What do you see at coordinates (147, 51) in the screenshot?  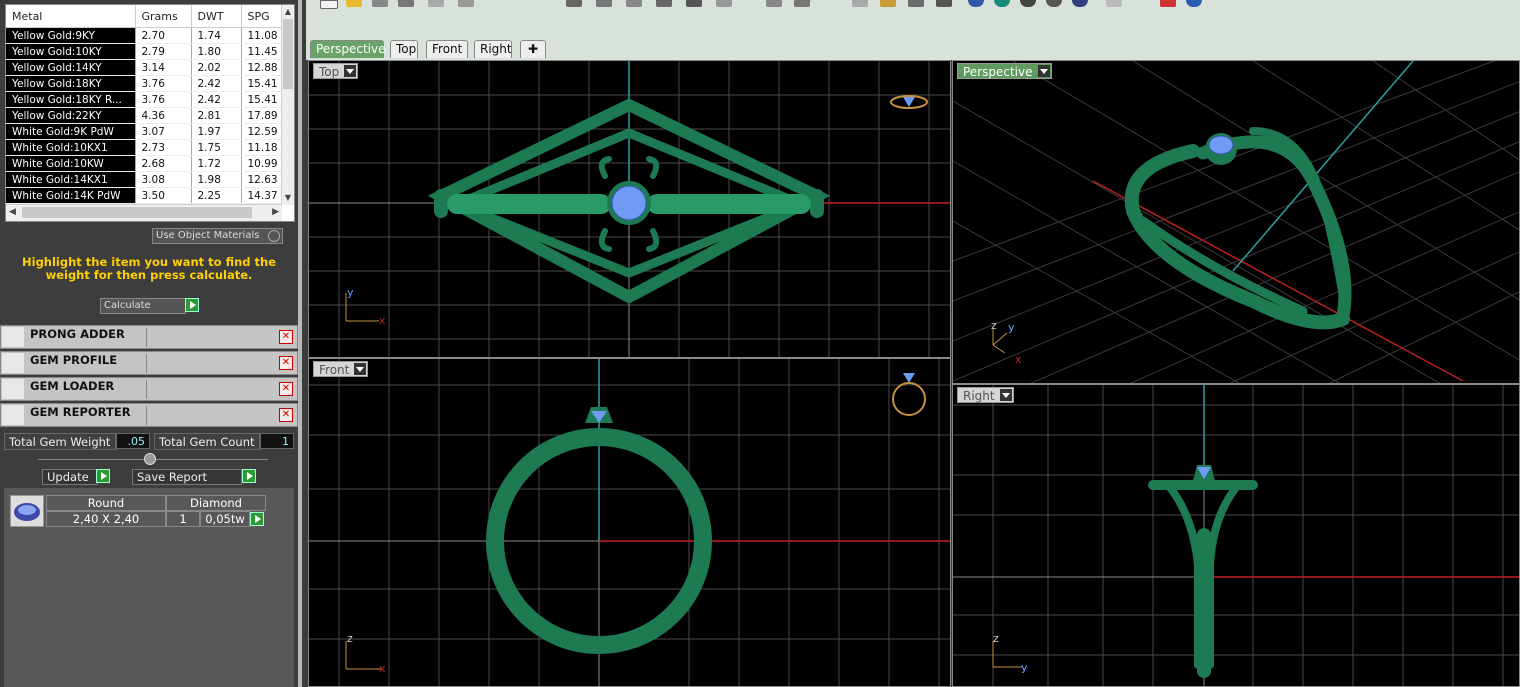 I see `metal-row: Yellow Gold:10KY 2.79 1.80 11.45` at bounding box center [147, 51].